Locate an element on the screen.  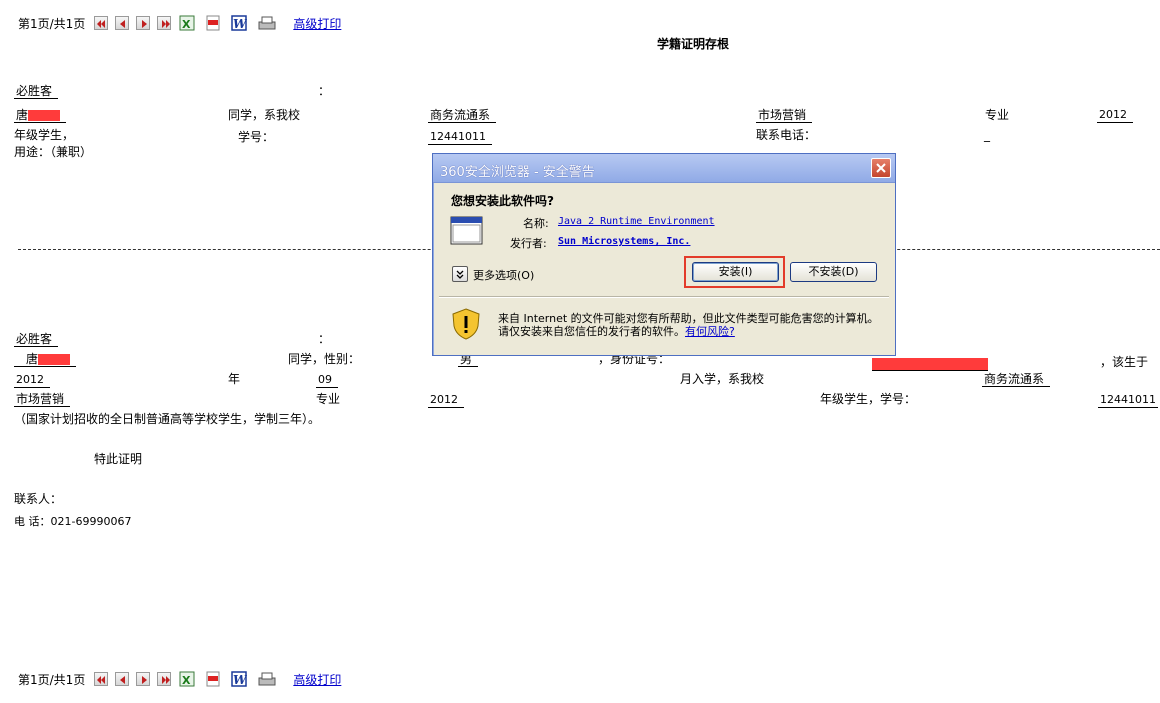
cert-company: 必胜客 is located at coordinates (36, 339).